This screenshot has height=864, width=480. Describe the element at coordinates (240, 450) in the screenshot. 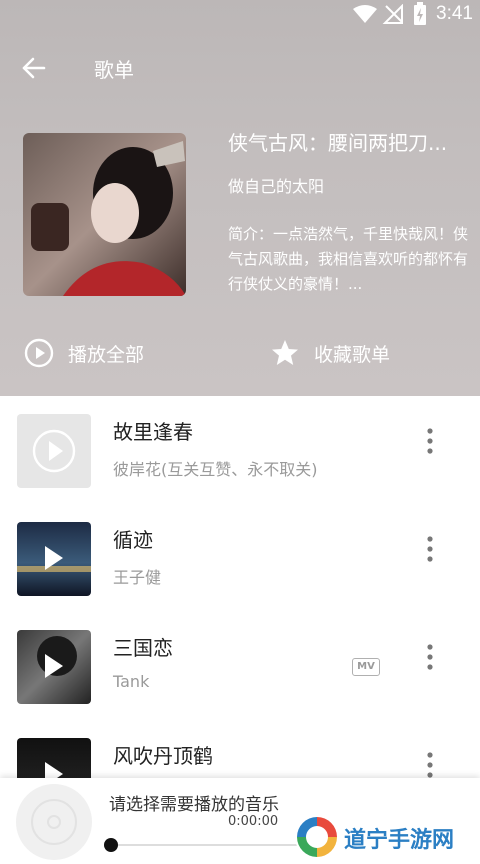

I see `song-row: 故里逢春 彼岸花(互关互赞、永不取关)` at that location.